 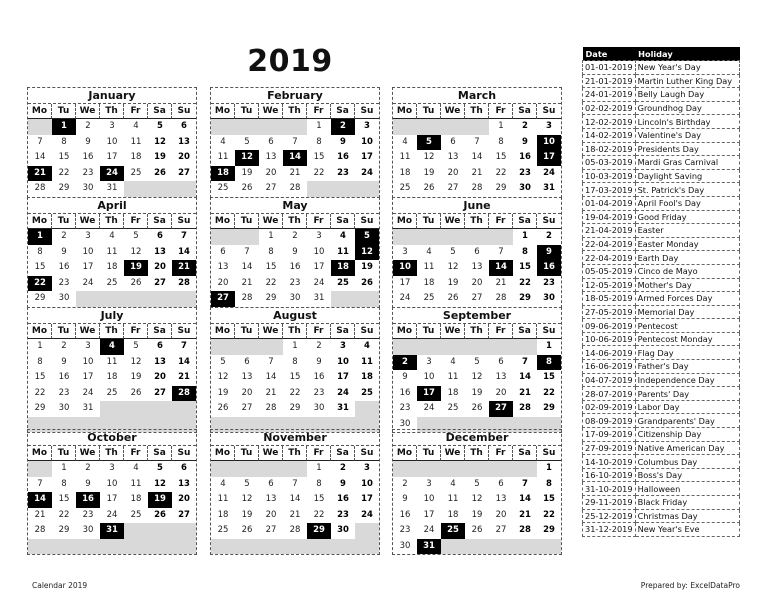 I want to click on day-cell: 19, so click(x=160, y=157).